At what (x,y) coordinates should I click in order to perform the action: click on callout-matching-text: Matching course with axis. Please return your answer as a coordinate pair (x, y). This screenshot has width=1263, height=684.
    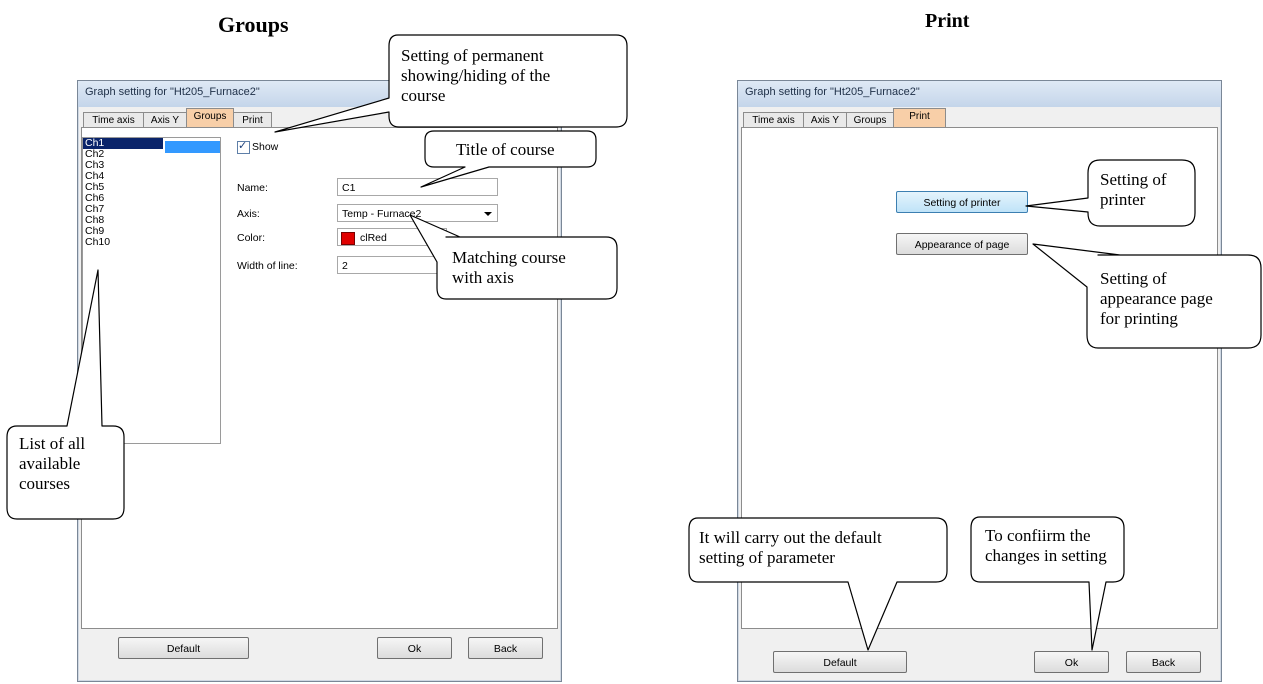
    Looking at the image, I should click on (509, 268).